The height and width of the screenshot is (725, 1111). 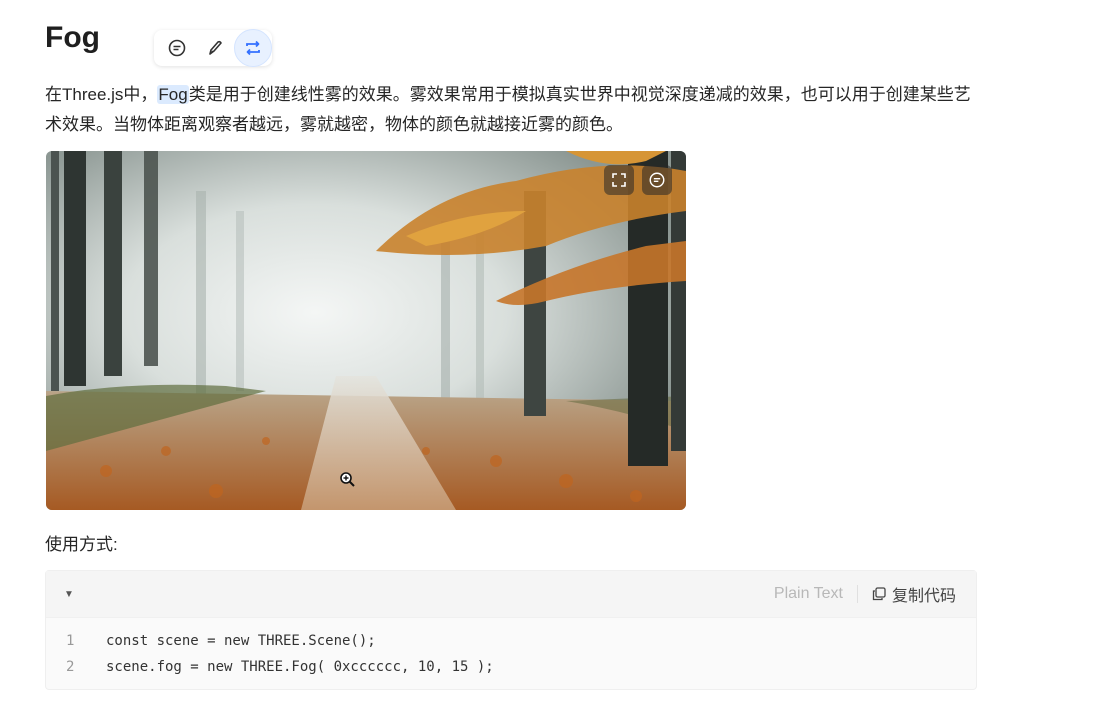 What do you see at coordinates (72, 37) in the screenshot?
I see `page-title: Fog` at bounding box center [72, 37].